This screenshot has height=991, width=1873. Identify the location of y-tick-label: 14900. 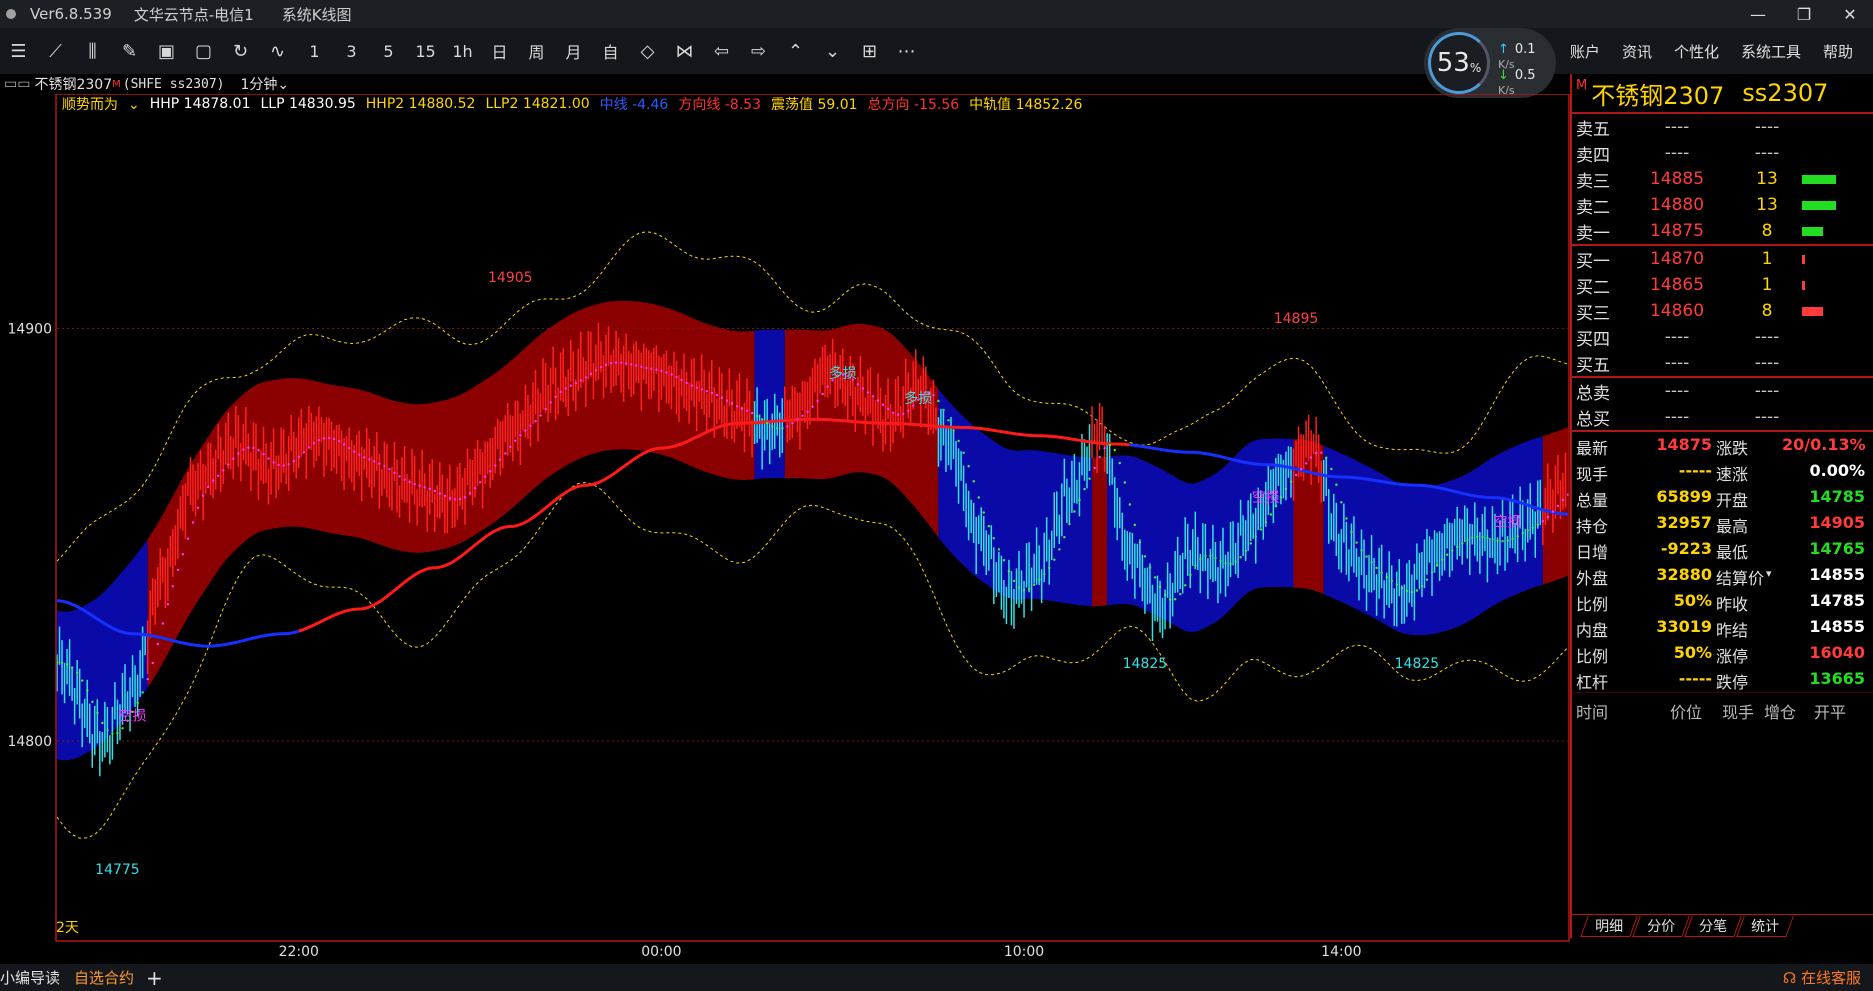
(29, 330).